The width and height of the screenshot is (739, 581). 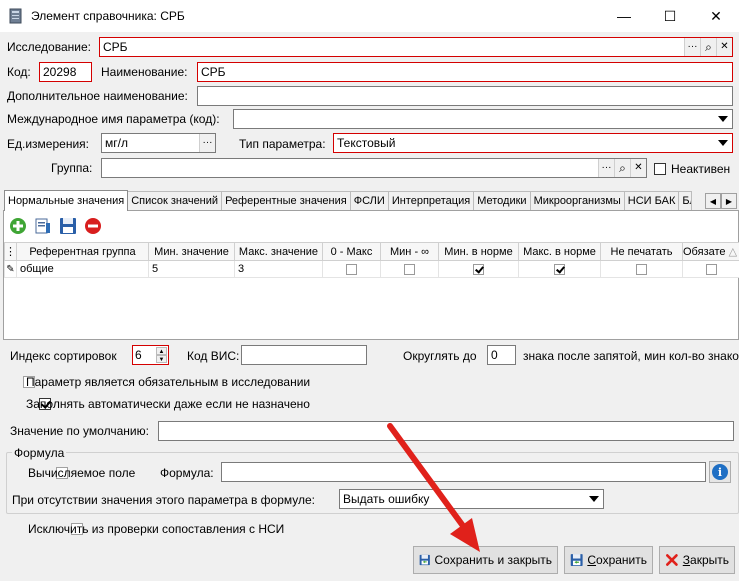 What do you see at coordinates (48, 144) in the screenshot?
I see `unit-label: Ед.измерения:` at bounding box center [48, 144].